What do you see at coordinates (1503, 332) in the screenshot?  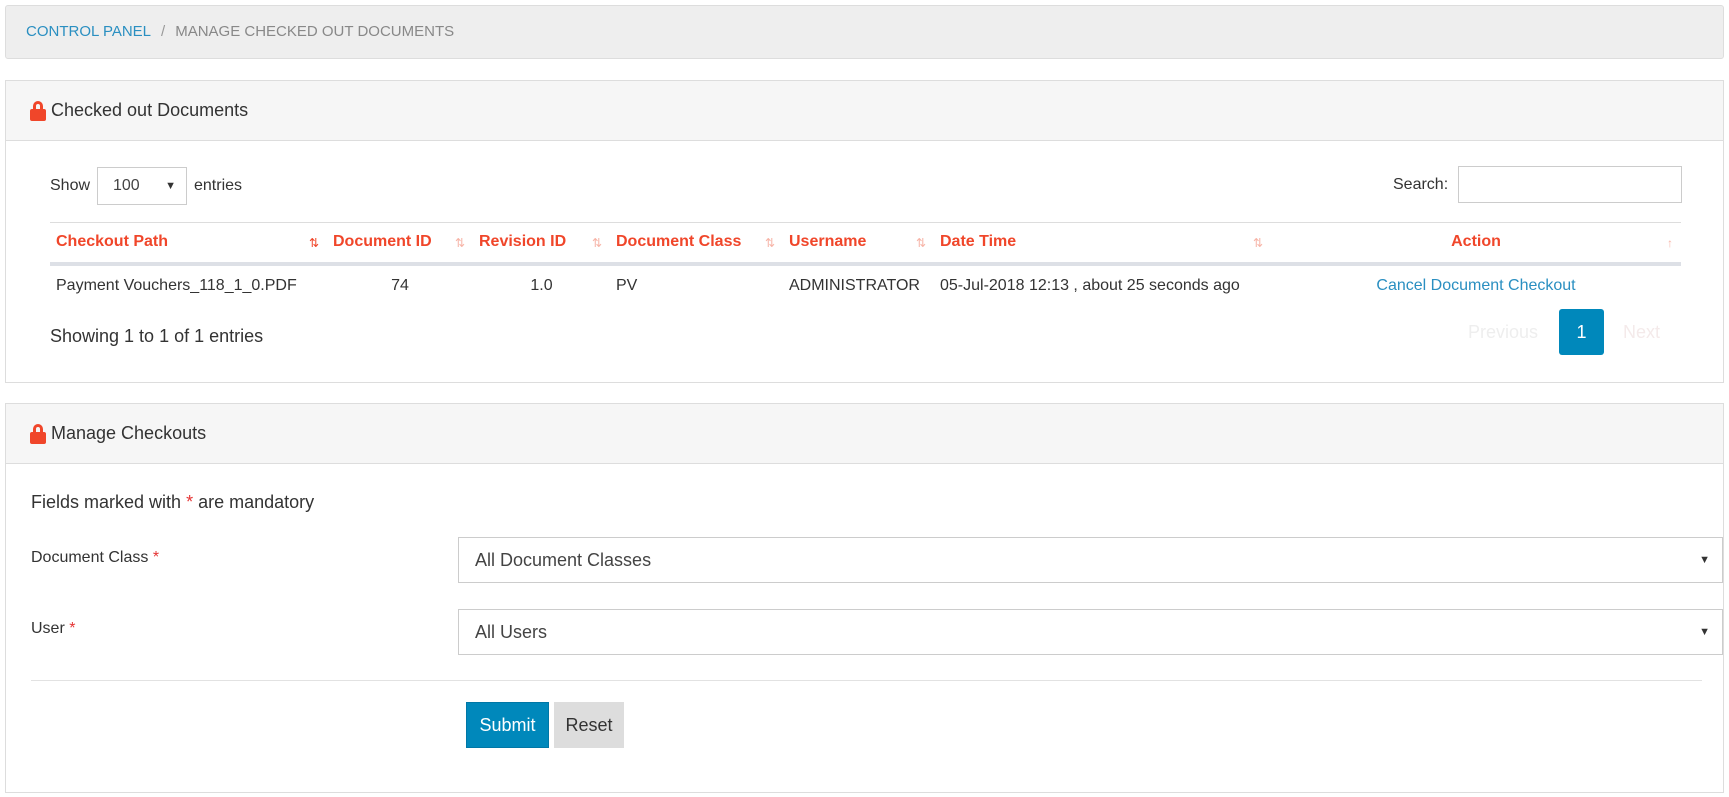 I see `previous-button: Previous` at bounding box center [1503, 332].